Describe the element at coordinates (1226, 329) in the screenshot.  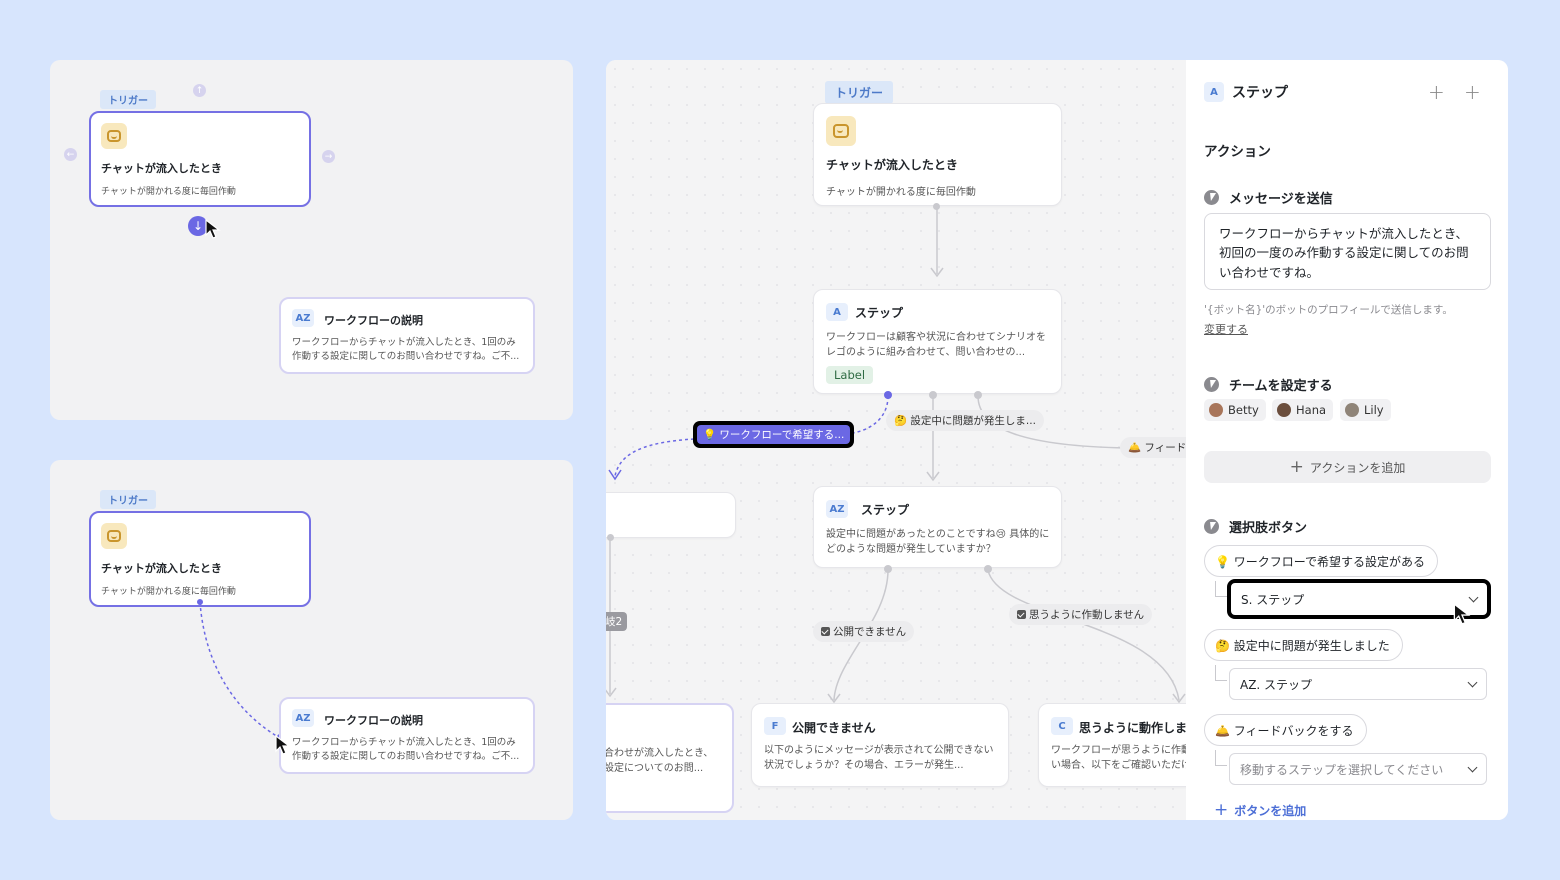
I see `change-link: 変更する` at that location.